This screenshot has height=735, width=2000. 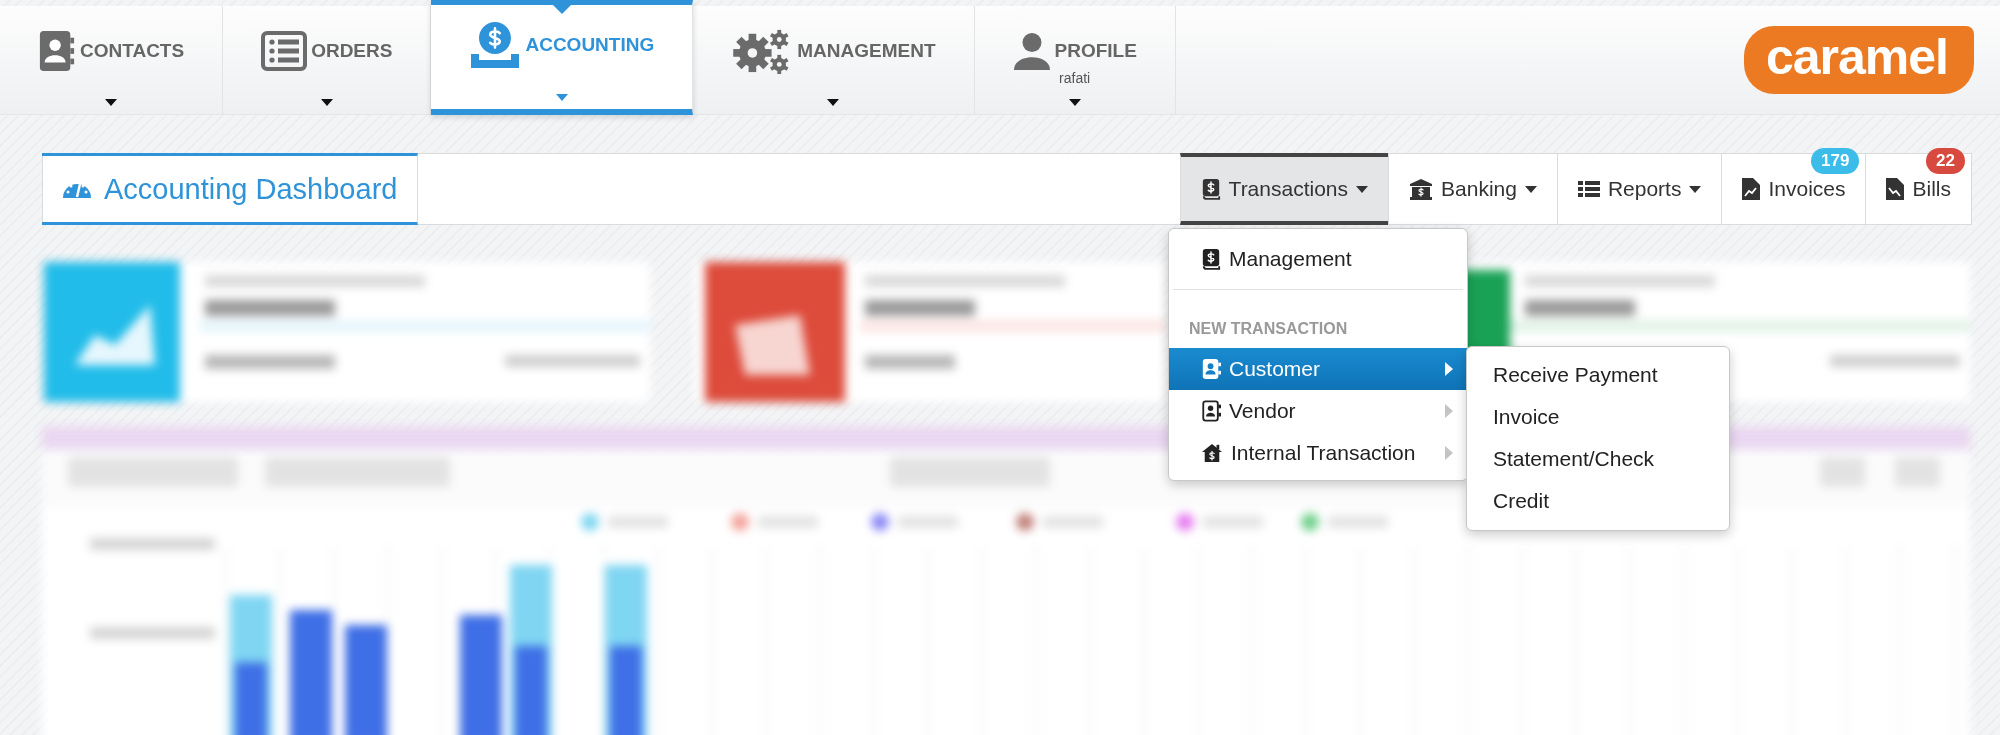 I want to click on toolbar-tab: Transactions, so click(x=1283, y=189).